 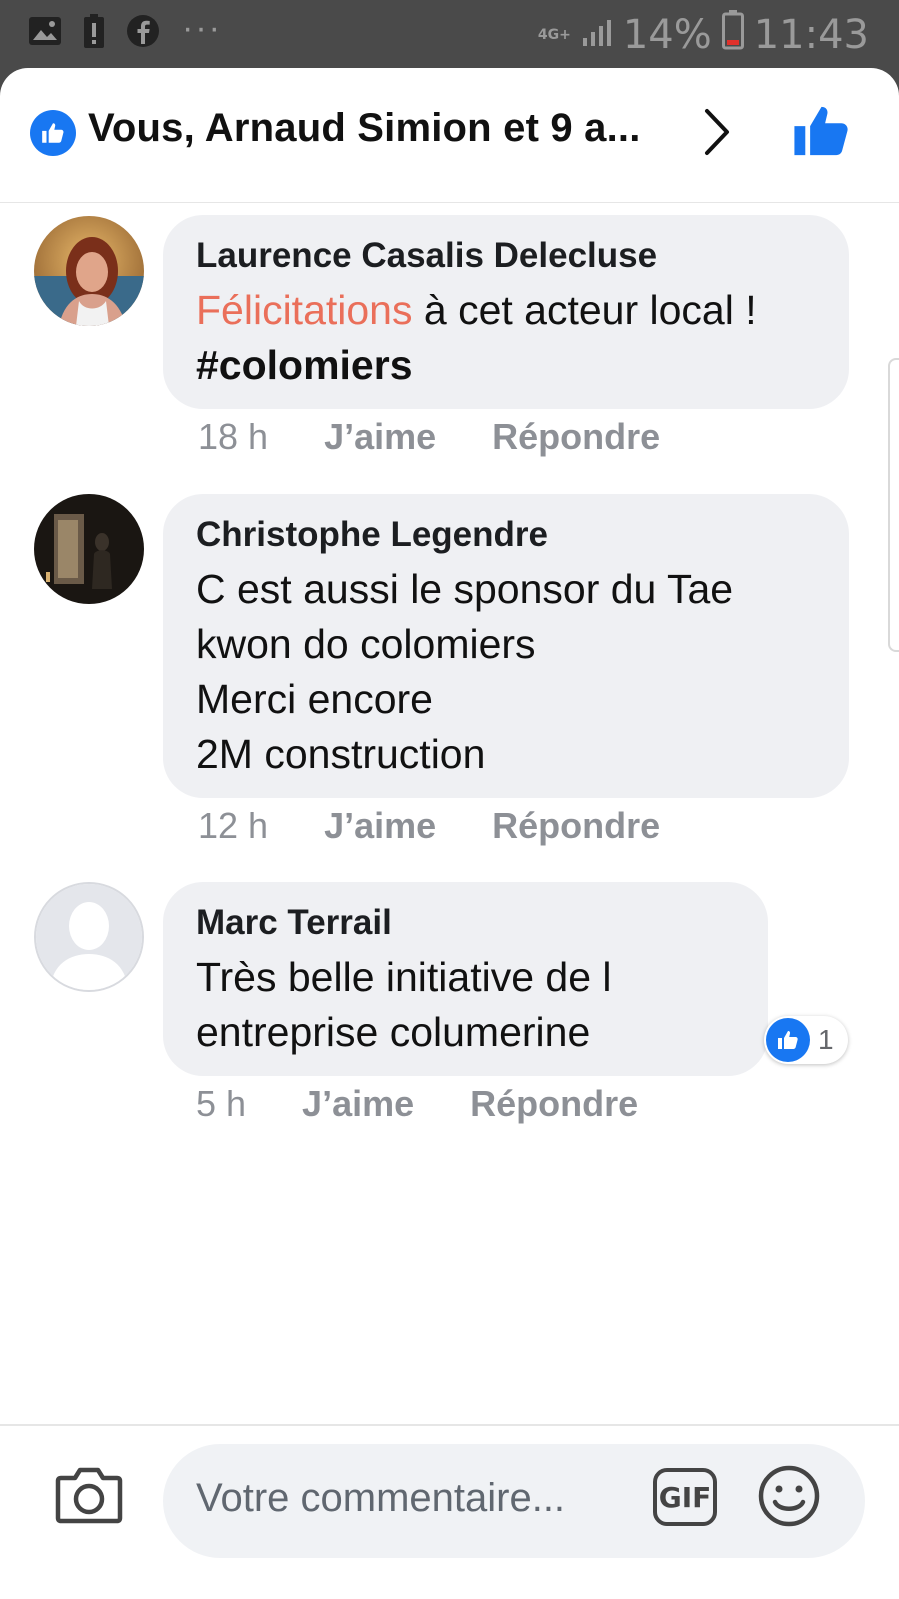 What do you see at coordinates (233, 437) in the screenshot?
I see `comment-time: 18 h` at bounding box center [233, 437].